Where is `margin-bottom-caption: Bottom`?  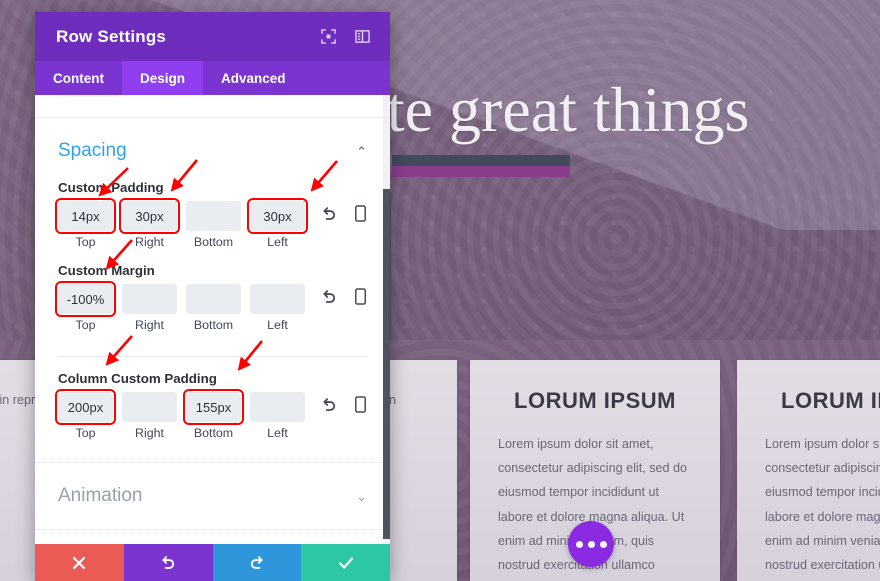
margin-bottom-caption: Bottom is located at coordinates (213, 325).